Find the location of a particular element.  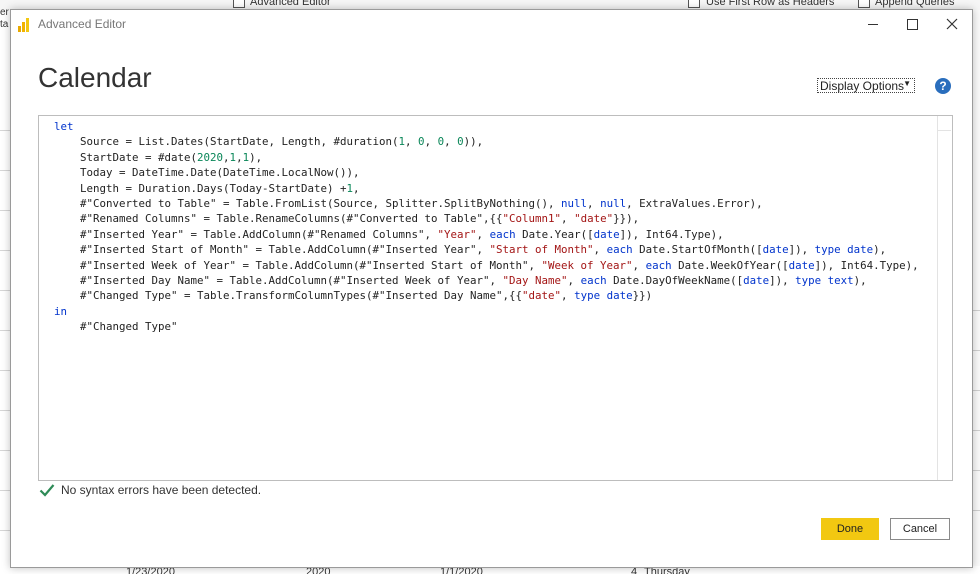

power-bi-icon is located at coordinates (25, 24).